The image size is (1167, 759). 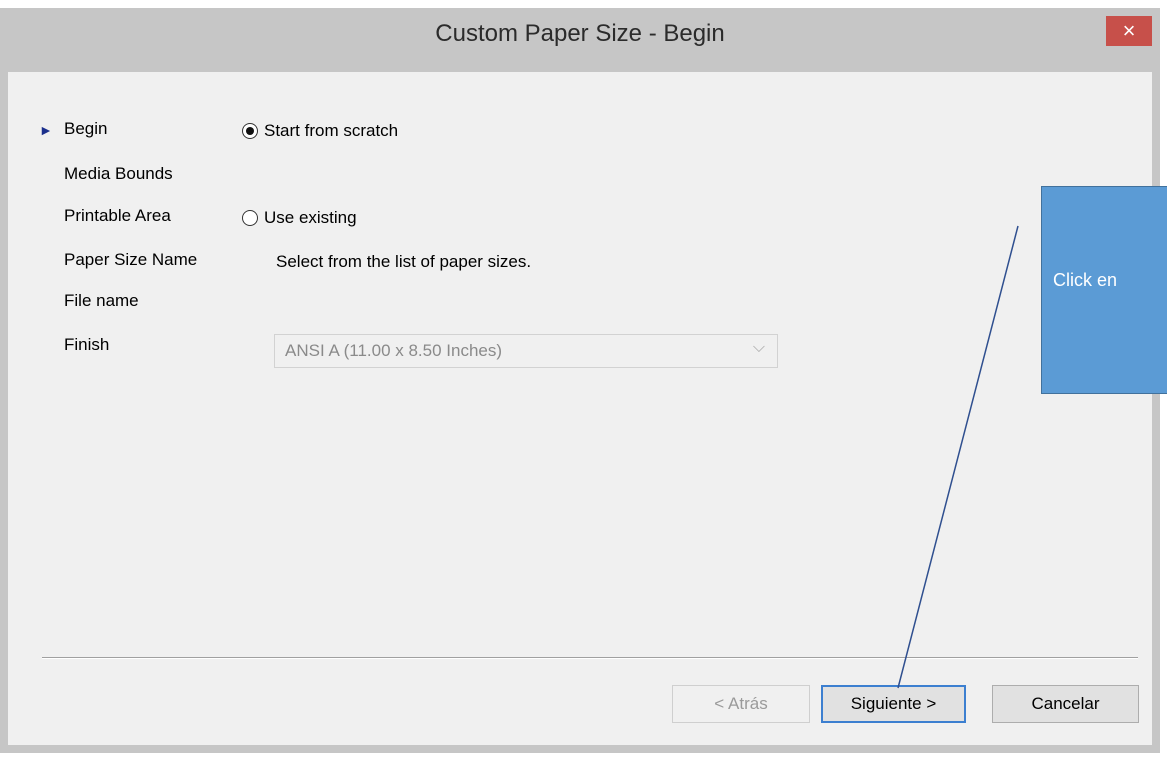 I want to click on nav-step-finish: Finish, so click(x=87, y=344).